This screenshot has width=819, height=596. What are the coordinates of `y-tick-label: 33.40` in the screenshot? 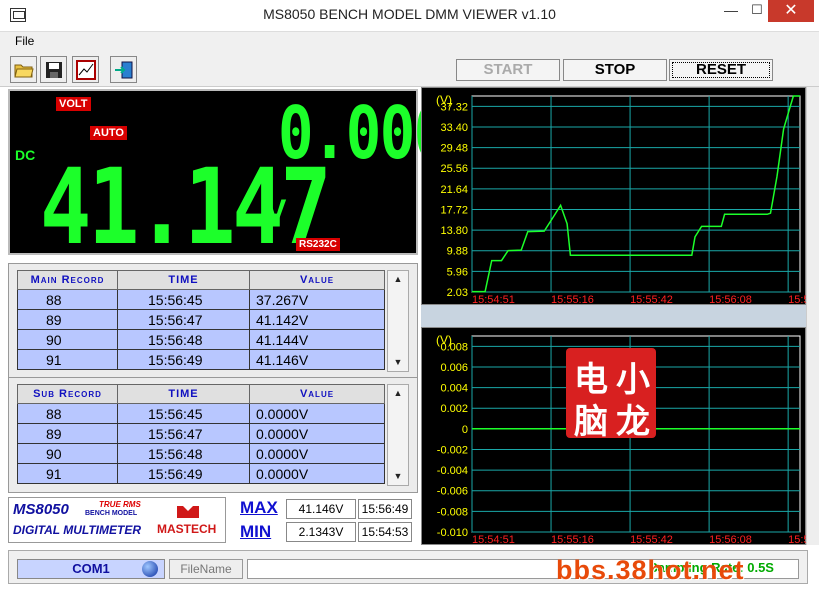 It's located at (454, 128).